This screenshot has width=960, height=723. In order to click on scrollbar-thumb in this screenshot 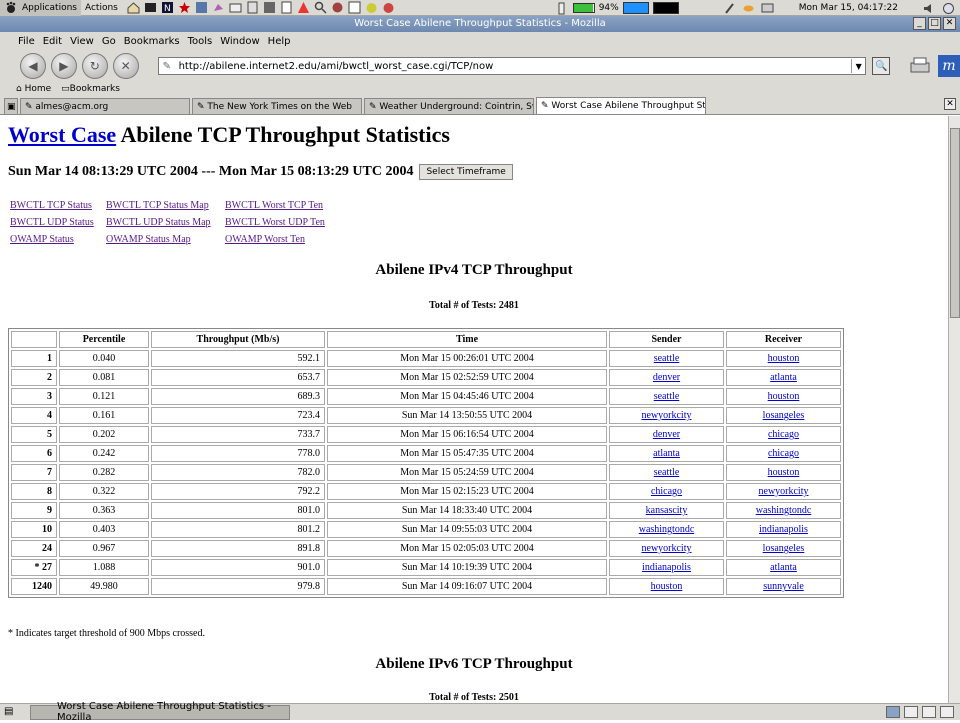, I will do `click(955, 223)`.